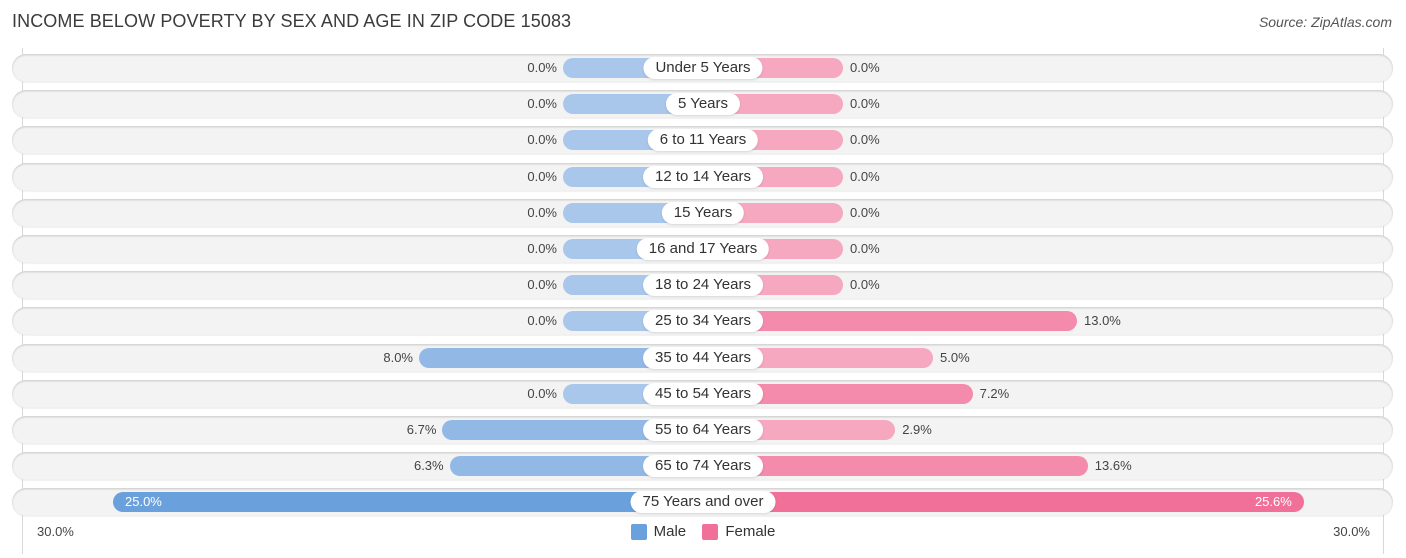 This screenshot has width=1406, height=558. I want to click on female-value-label: 25.6%, so click(1273, 502).